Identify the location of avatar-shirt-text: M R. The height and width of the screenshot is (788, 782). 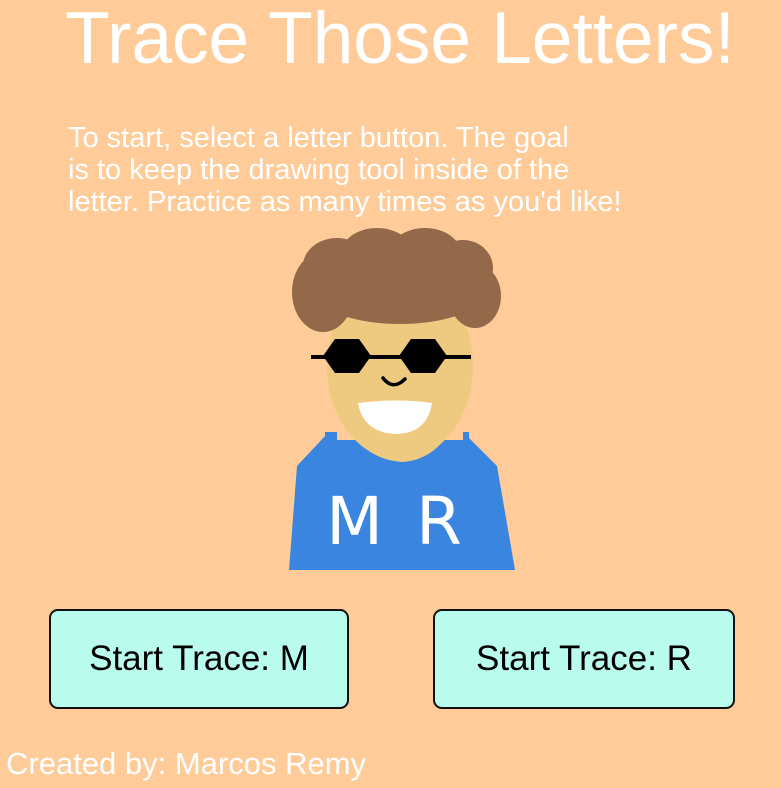
(397, 521).